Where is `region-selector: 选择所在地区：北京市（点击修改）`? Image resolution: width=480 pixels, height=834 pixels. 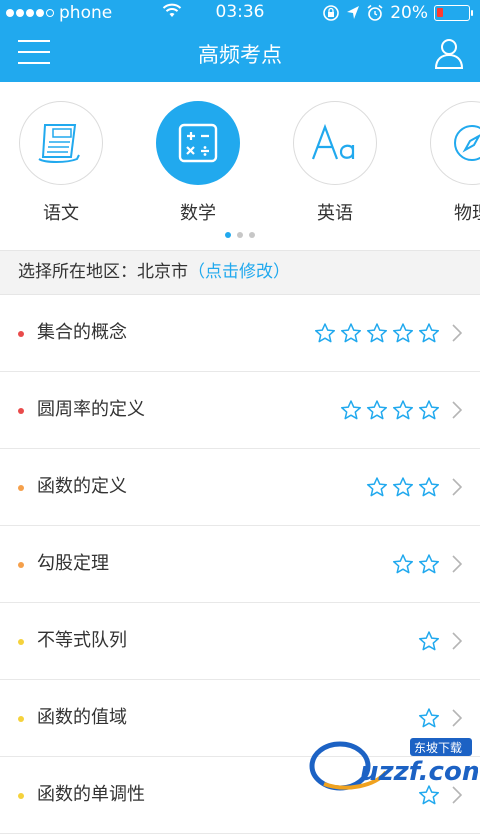
region-selector: 选择所在地区：北京市（点击修改） is located at coordinates (240, 272).